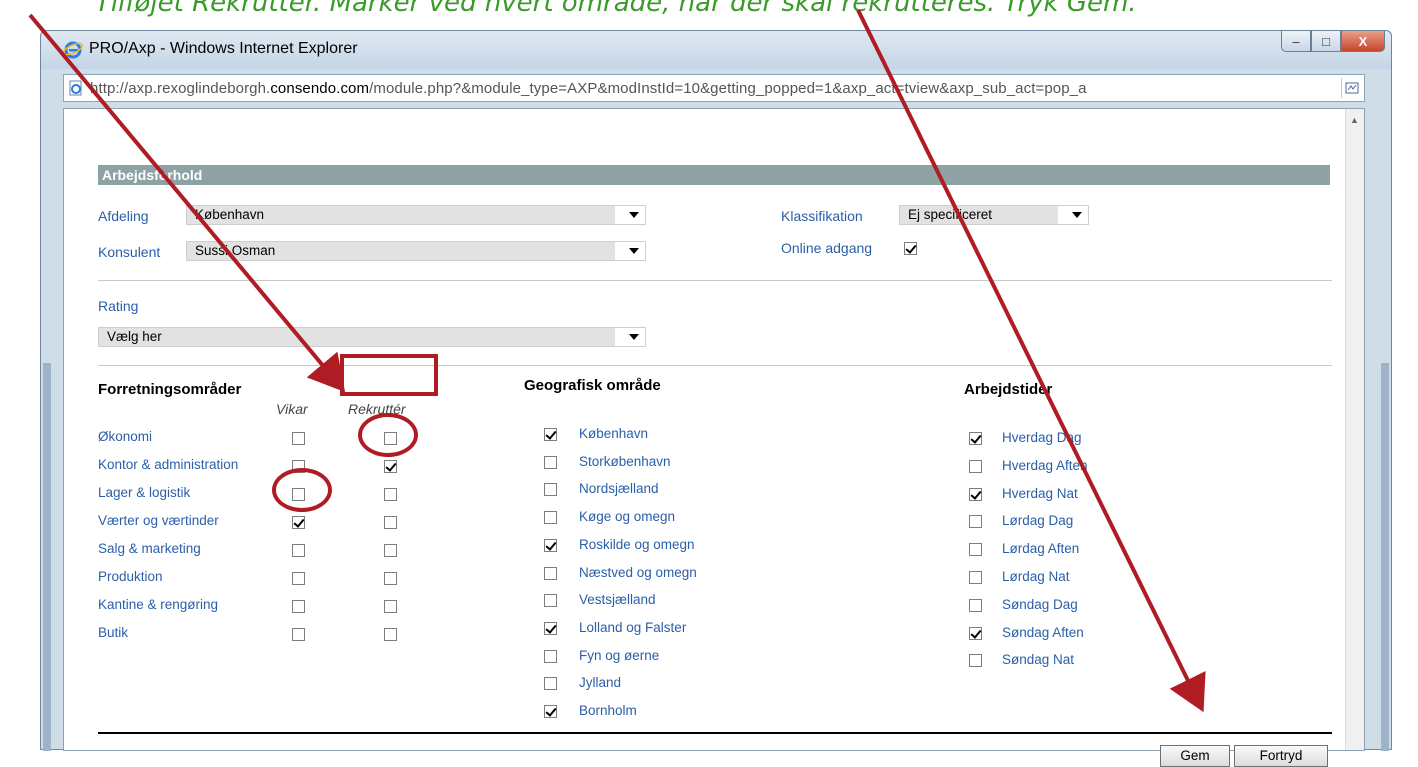 Image resolution: width=1418 pixels, height=767 pixels. Describe the element at coordinates (73, 50) in the screenshot. I see `ie-logo-icon` at that location.